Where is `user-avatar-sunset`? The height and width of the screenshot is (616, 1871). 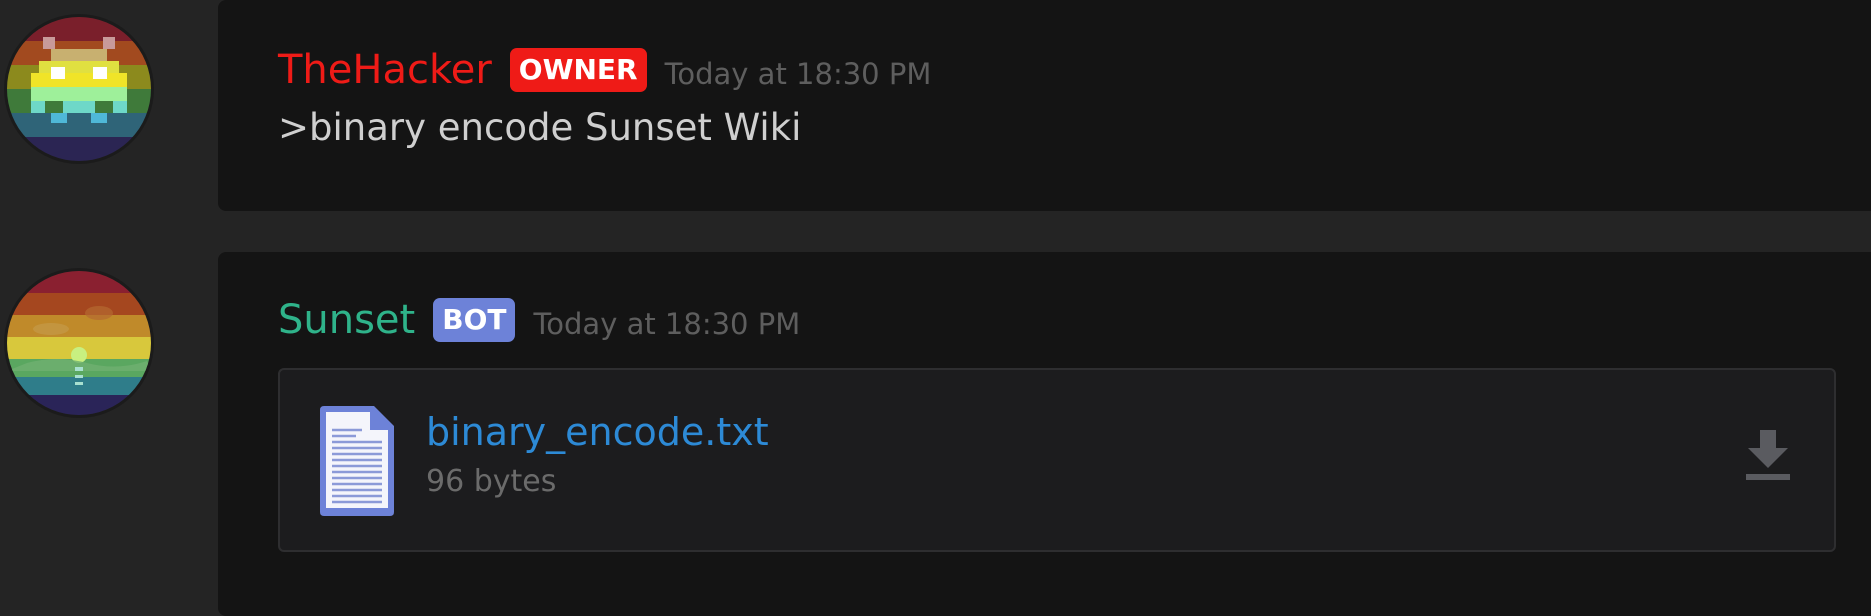 user-avatar-sunset is located at coordinates (79, 343).